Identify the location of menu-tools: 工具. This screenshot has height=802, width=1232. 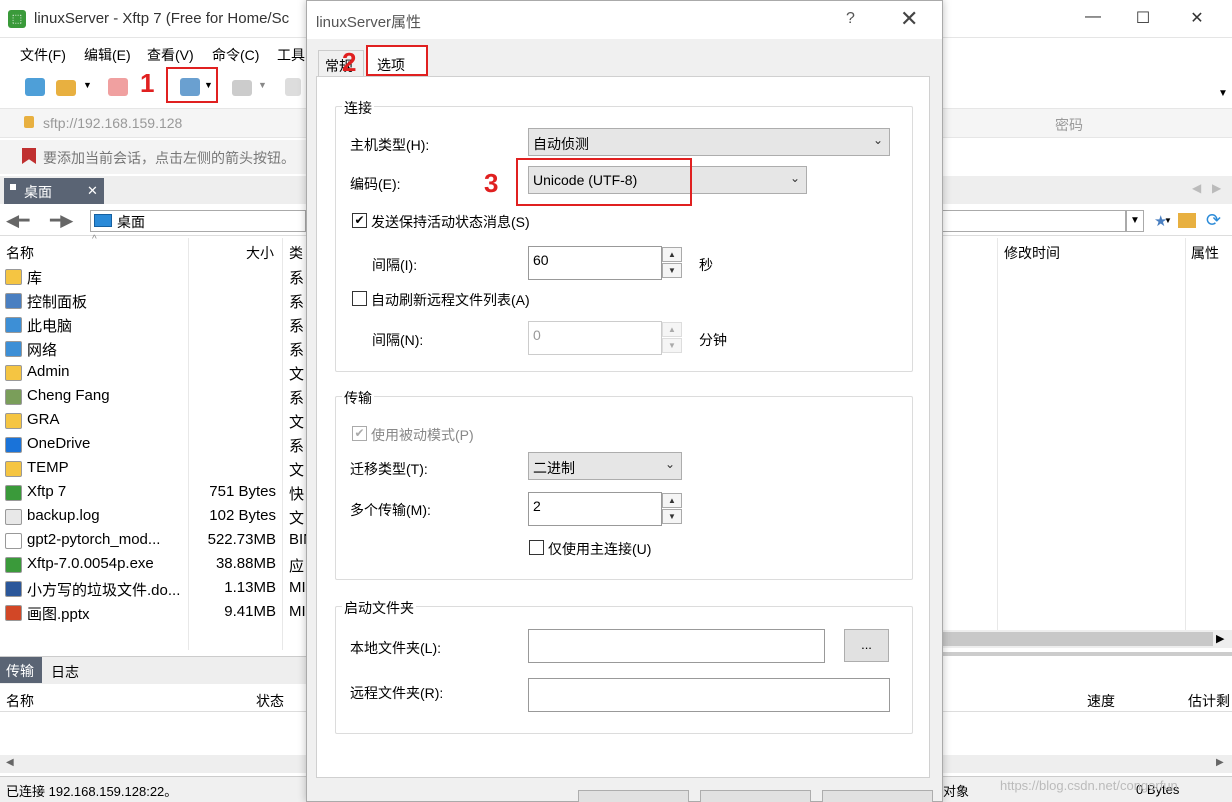
(291, 55).